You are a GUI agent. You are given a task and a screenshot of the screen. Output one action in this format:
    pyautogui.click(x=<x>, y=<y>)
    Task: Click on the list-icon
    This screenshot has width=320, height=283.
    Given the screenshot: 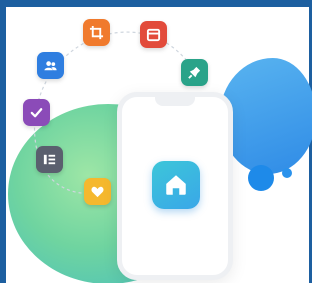 What is the action you would take?
    pyautogui.click(x=49, y=159)
    